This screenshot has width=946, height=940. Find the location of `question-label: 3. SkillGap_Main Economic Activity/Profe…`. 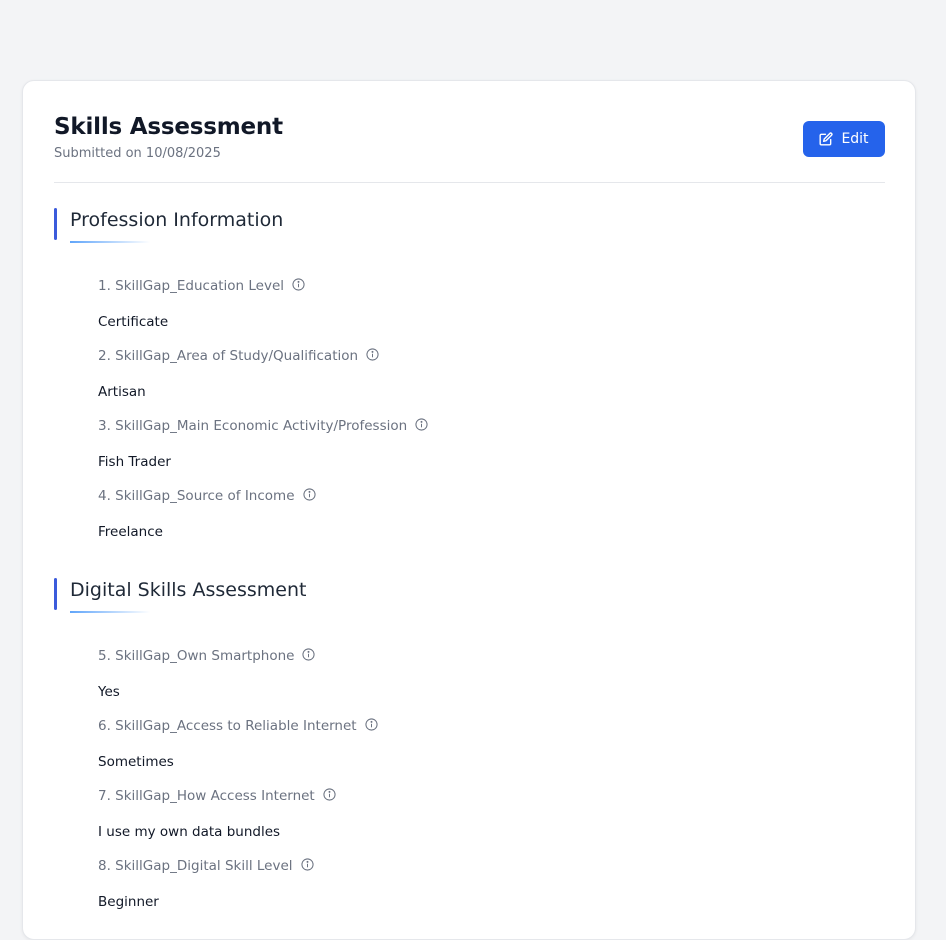

question-label: 3. SkillGap_Main Economic Activity/Profe… is located at coordinates (263, 425).